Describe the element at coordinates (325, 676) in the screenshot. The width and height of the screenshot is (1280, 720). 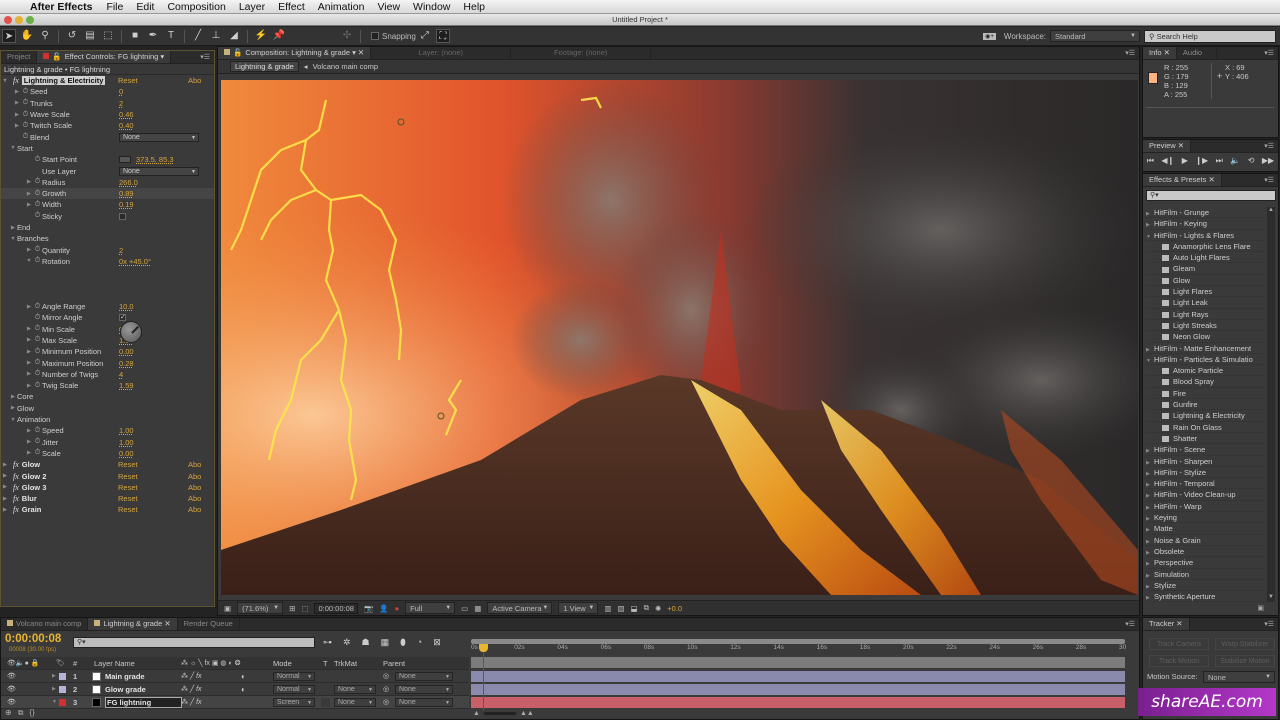
I see `preserve-transparency-toggle` at that location.